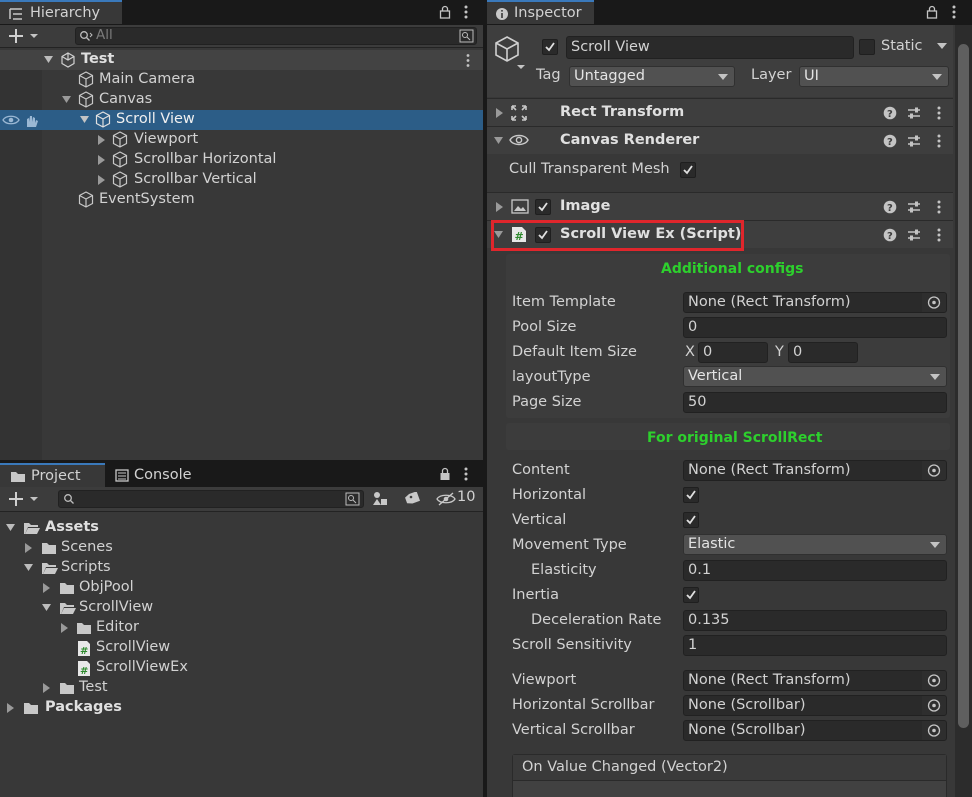 The height and width of the screenshot is (797, 972). I want to click on hidden-packages-toggle: 10, so click(457, 499).